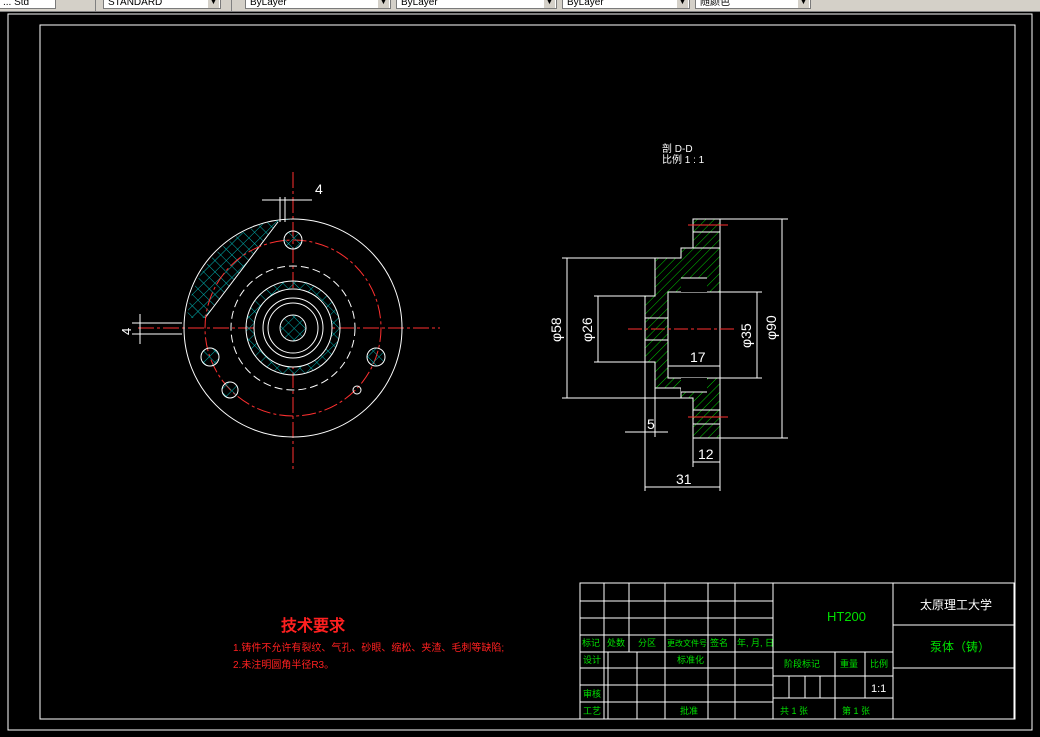 The width and height of the screenshot is (1040, 737). Describe the element at coordinates (794, 711) in the screenshot. I see `tb-total: 共 1 张` at that location.